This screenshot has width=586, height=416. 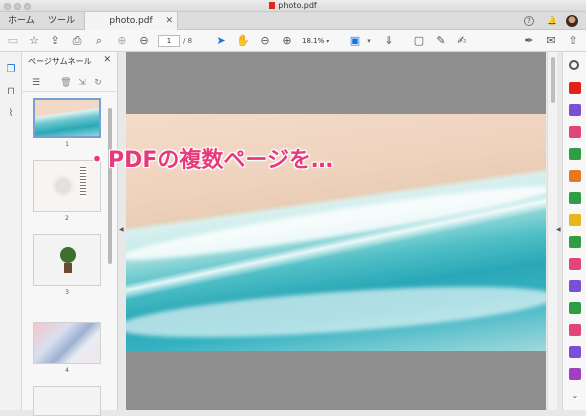 I want to click on page-total: / 8, so click(x=188, y=41).